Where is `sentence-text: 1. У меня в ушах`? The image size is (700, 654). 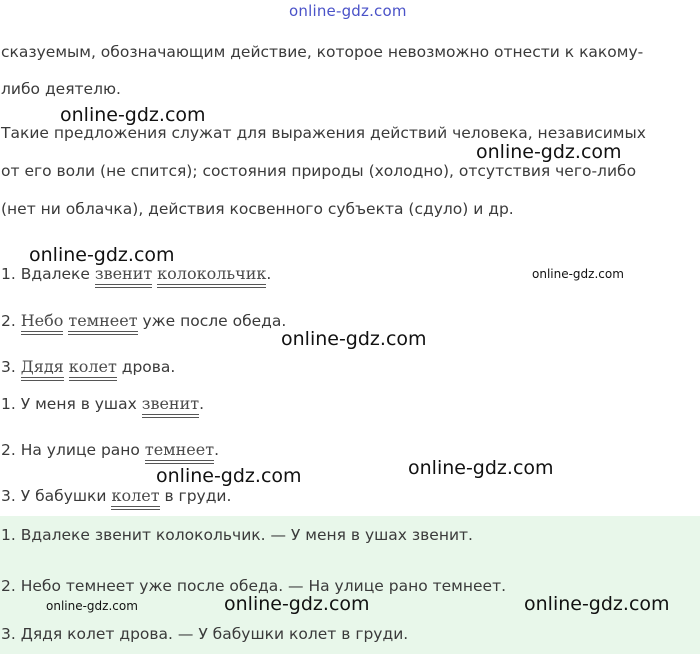 sentence-text: 1. У меня в ушах is located at coordinates (71, 404).